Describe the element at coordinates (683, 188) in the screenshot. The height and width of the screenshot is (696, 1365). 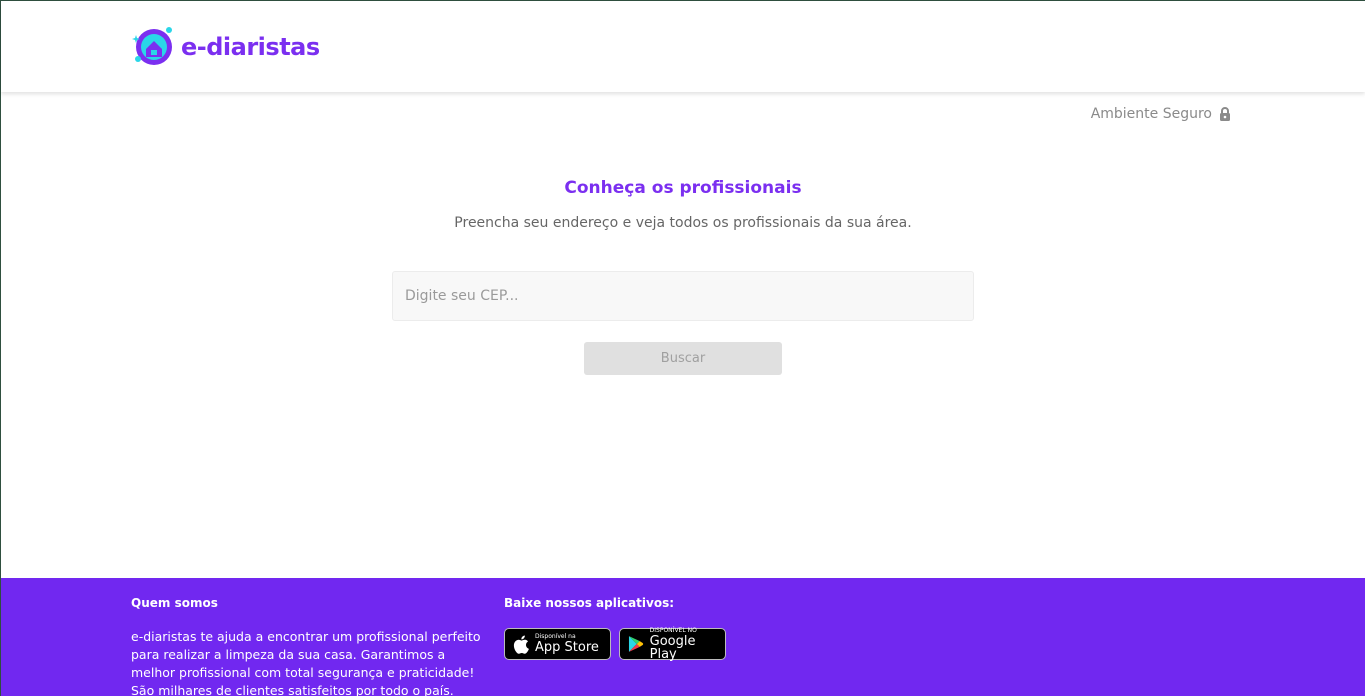
I see `page-title: Conheça os profissionais` at that location.